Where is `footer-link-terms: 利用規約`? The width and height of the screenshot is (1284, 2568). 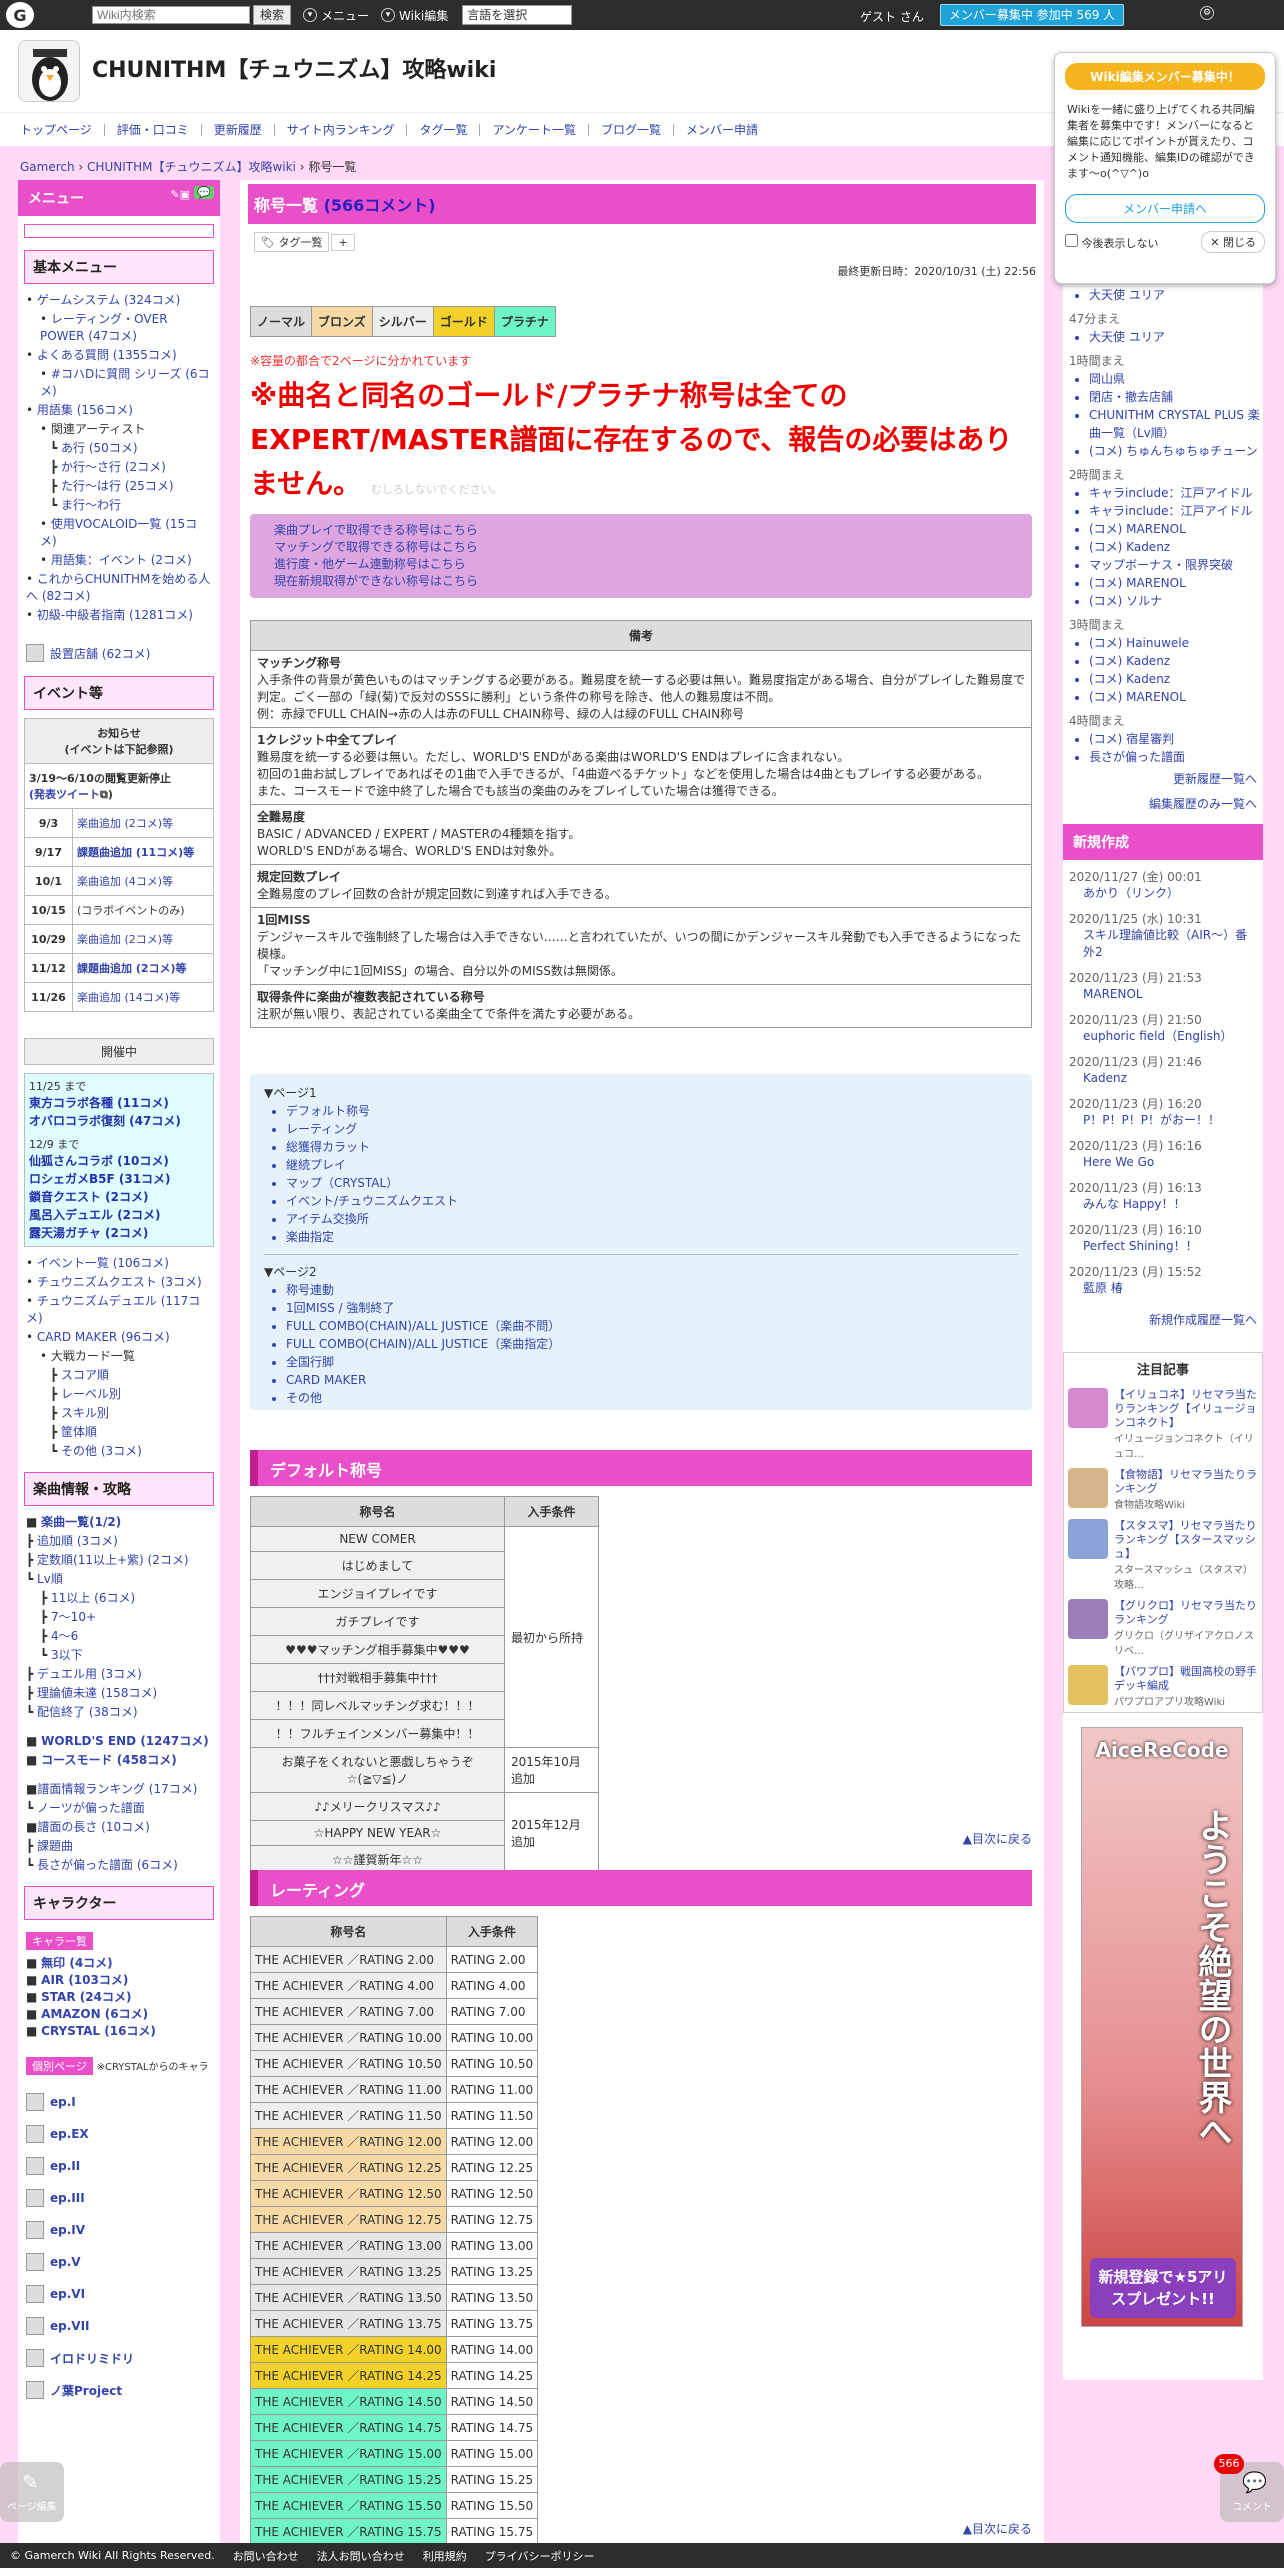 footer-link-terms: 利用規約 is located at coordinates (445, 2556).